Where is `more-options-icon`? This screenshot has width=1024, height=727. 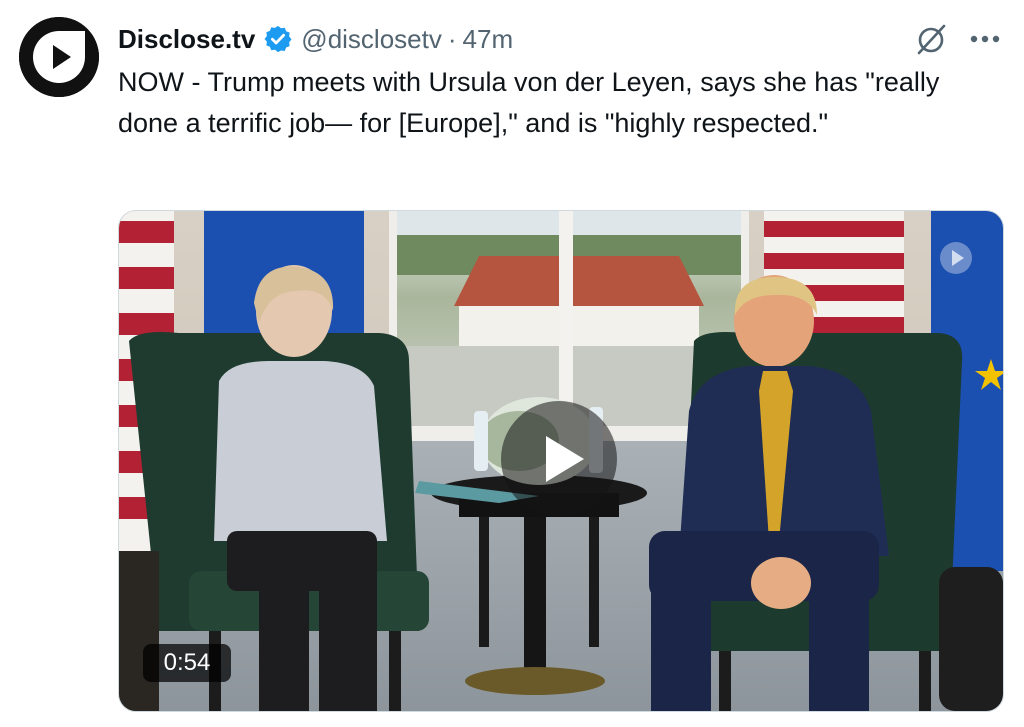 more-options-icon is located at coordinates (985, 39).